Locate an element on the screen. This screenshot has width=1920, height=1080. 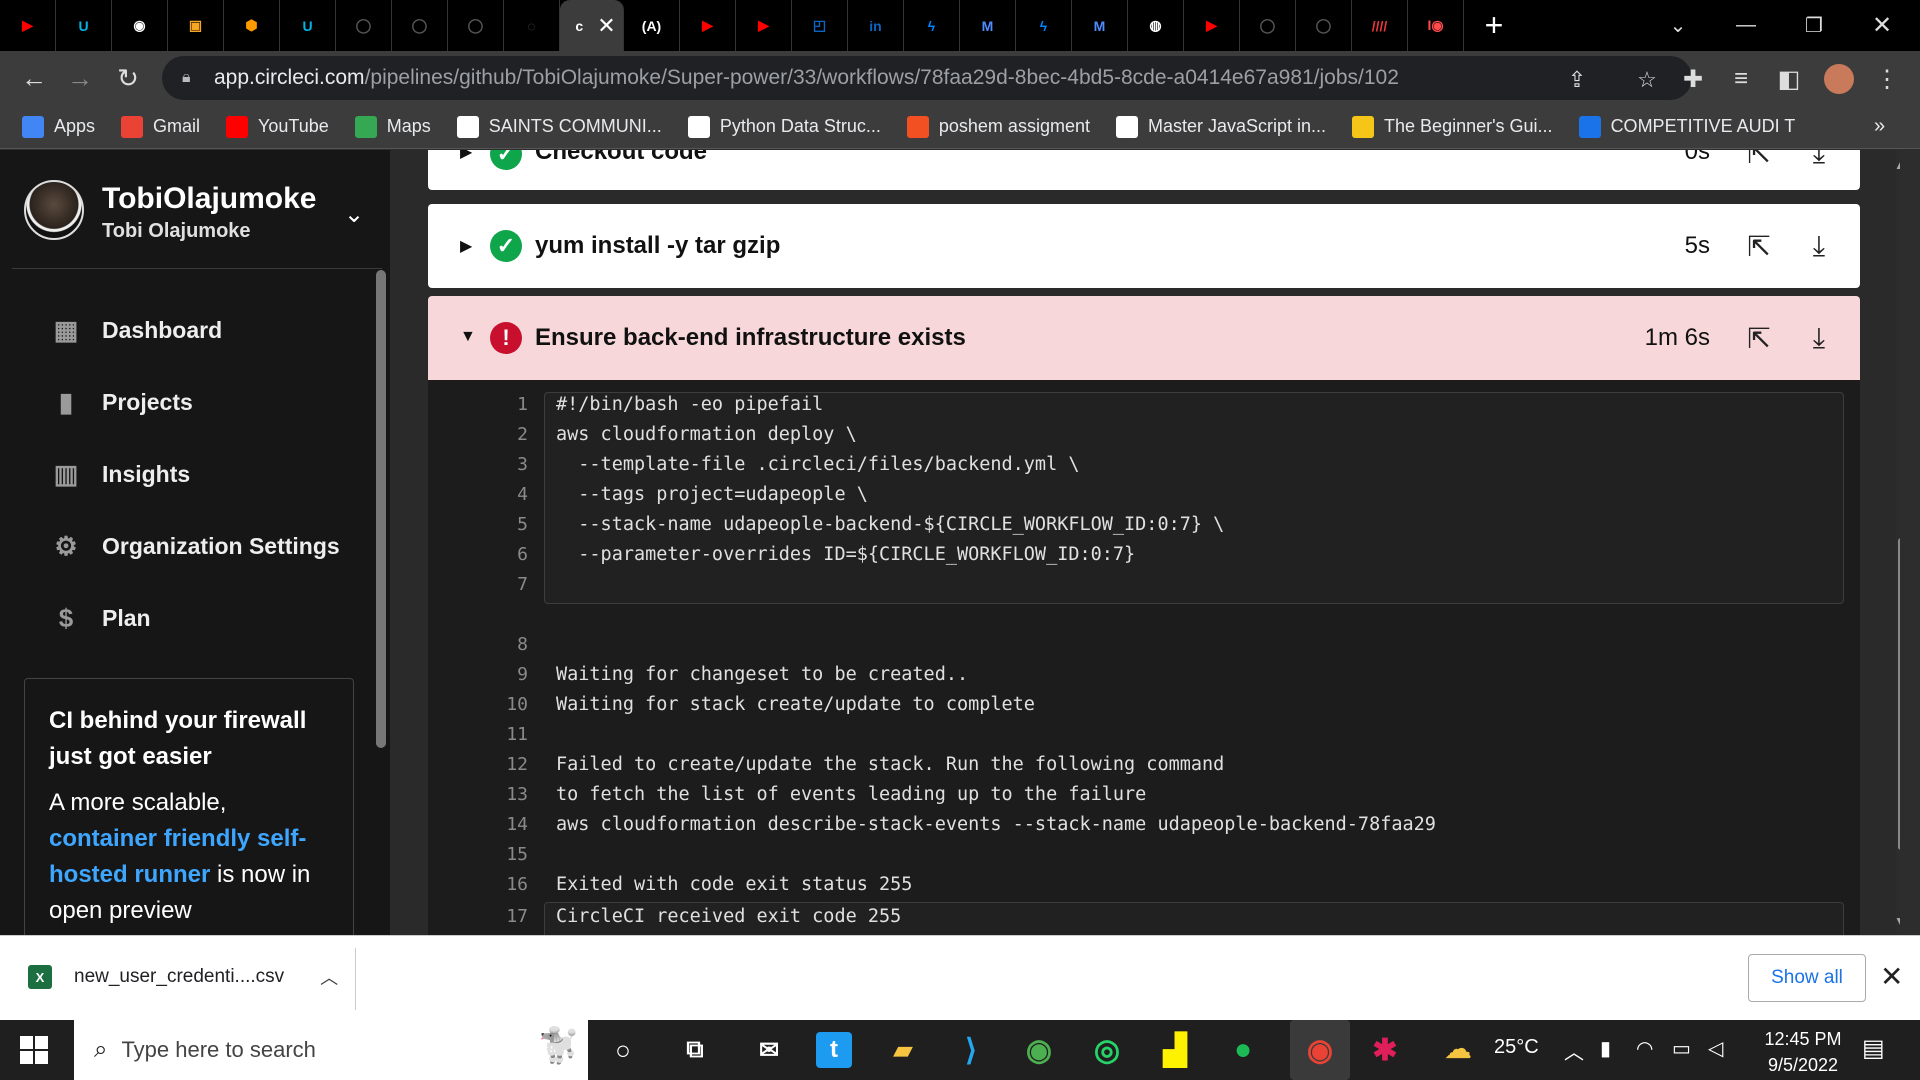
wifi-icon: ◠ is located at coordinates (1644, 1048).